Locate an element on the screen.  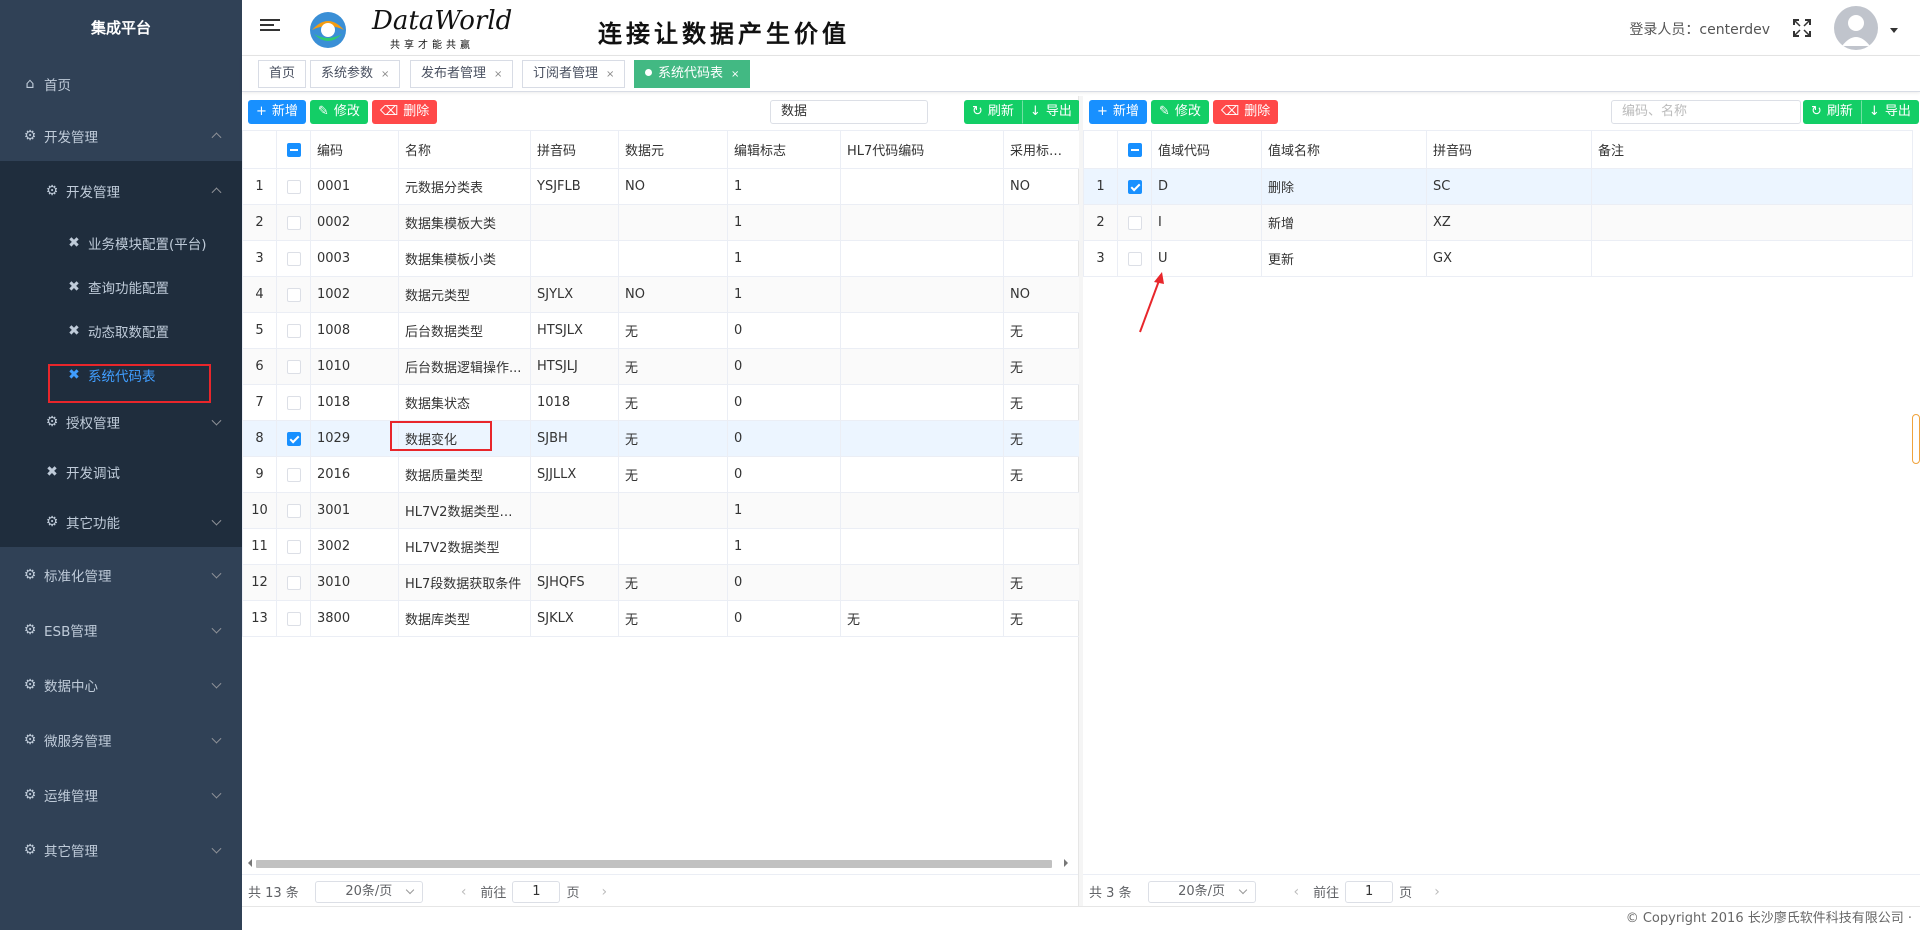
table-row: 1 D 删除 SC is located at coordinates (1498, 186).